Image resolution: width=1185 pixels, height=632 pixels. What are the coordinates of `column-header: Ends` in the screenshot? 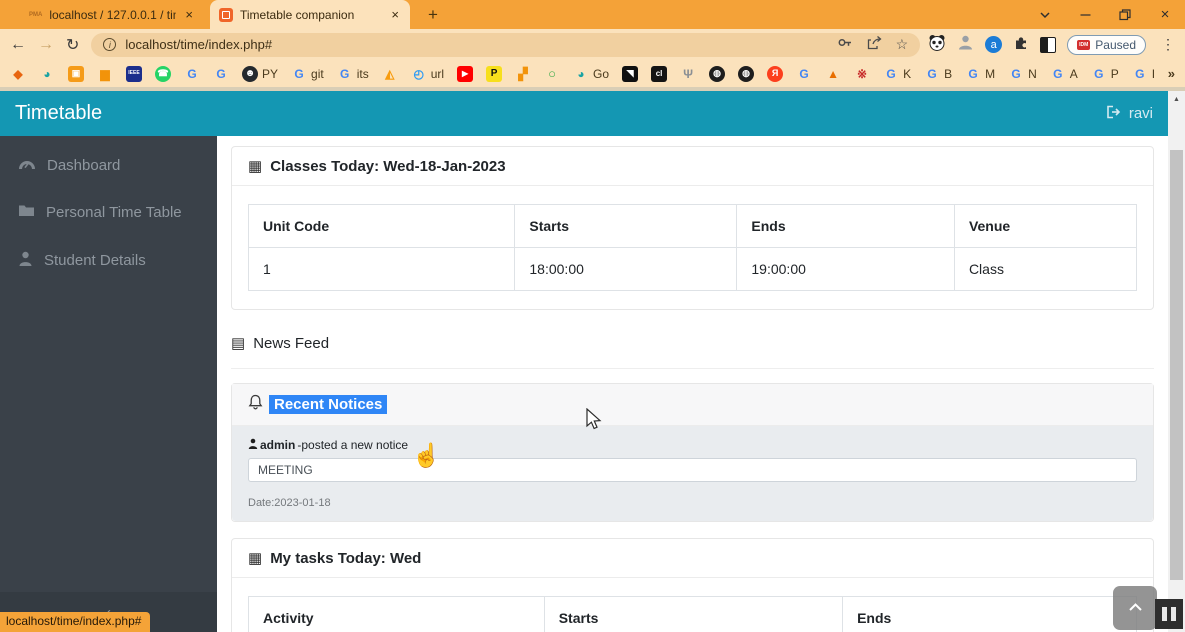 It's located at (845, 226).